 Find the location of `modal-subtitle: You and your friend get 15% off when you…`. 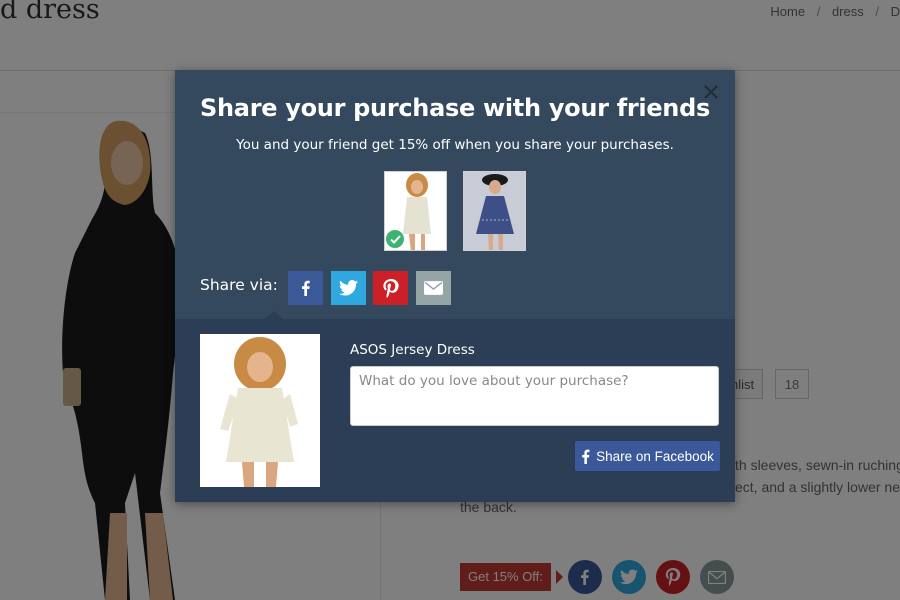

modal-subtitle: You and your friend get 15% off when you… is located at coordinates (455, 145).